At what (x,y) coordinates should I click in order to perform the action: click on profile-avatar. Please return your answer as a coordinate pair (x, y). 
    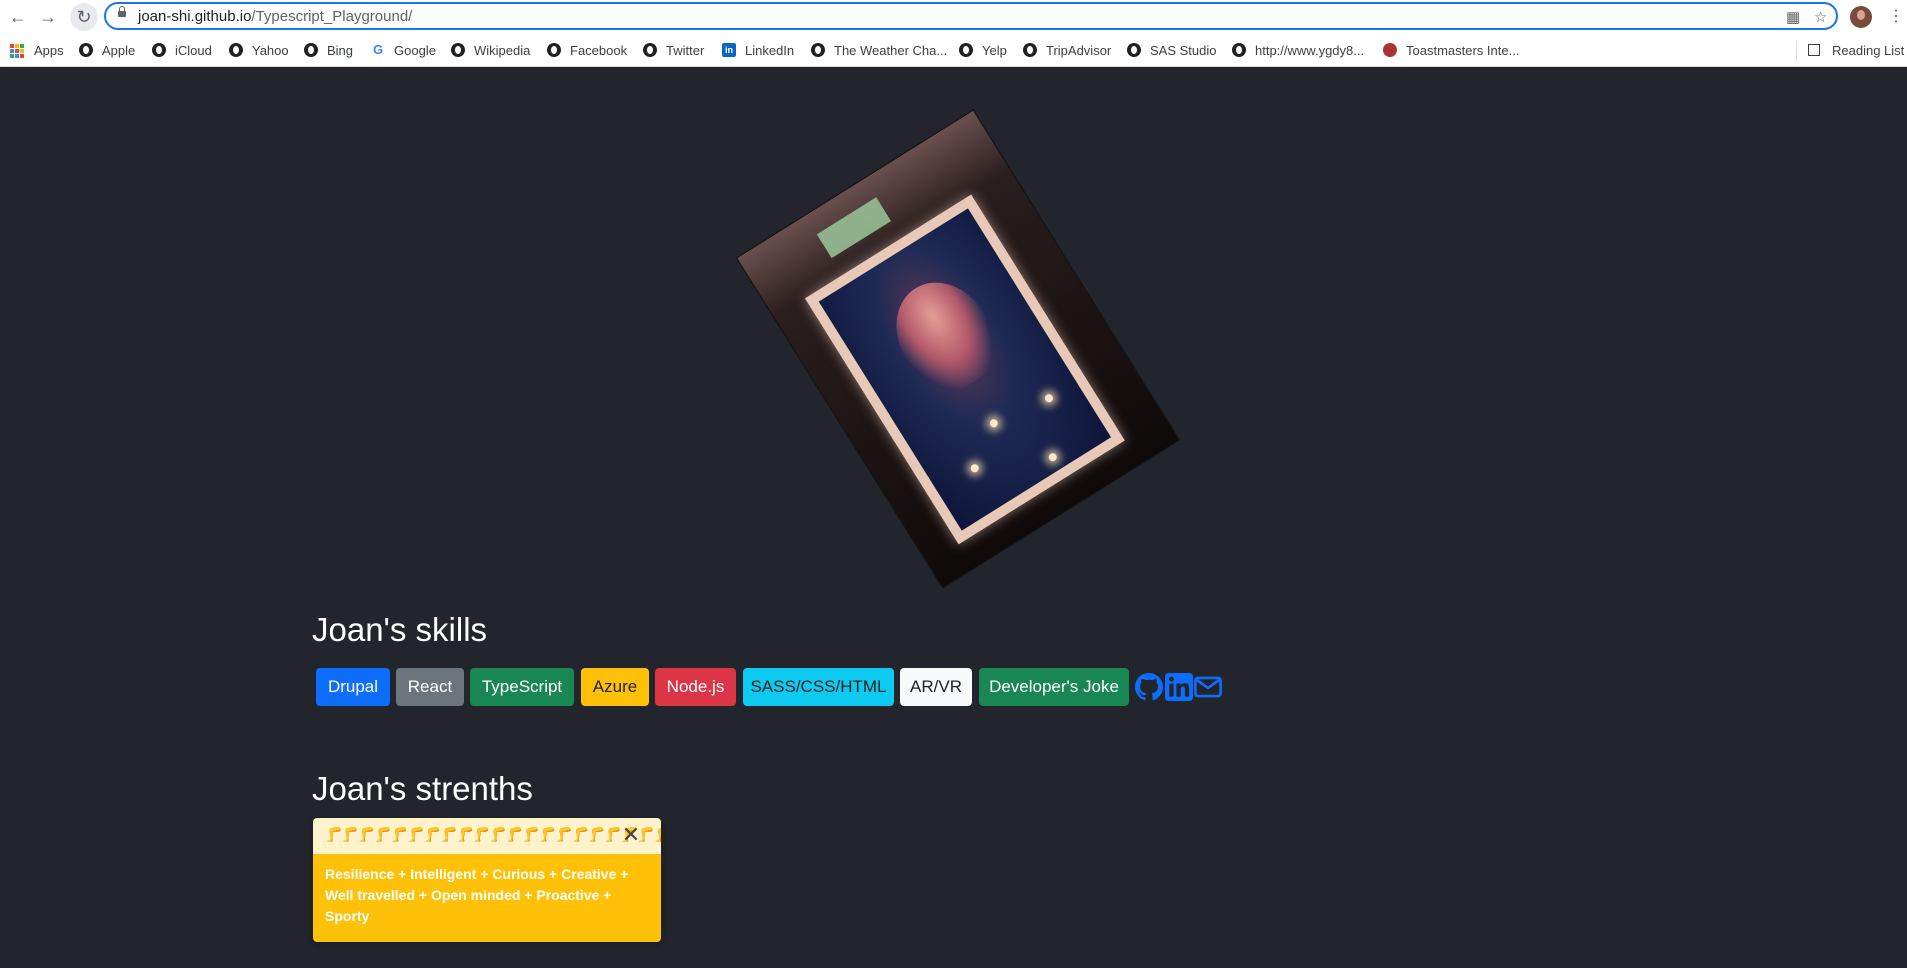
    Looking at the image, I should click on (1861, 17).